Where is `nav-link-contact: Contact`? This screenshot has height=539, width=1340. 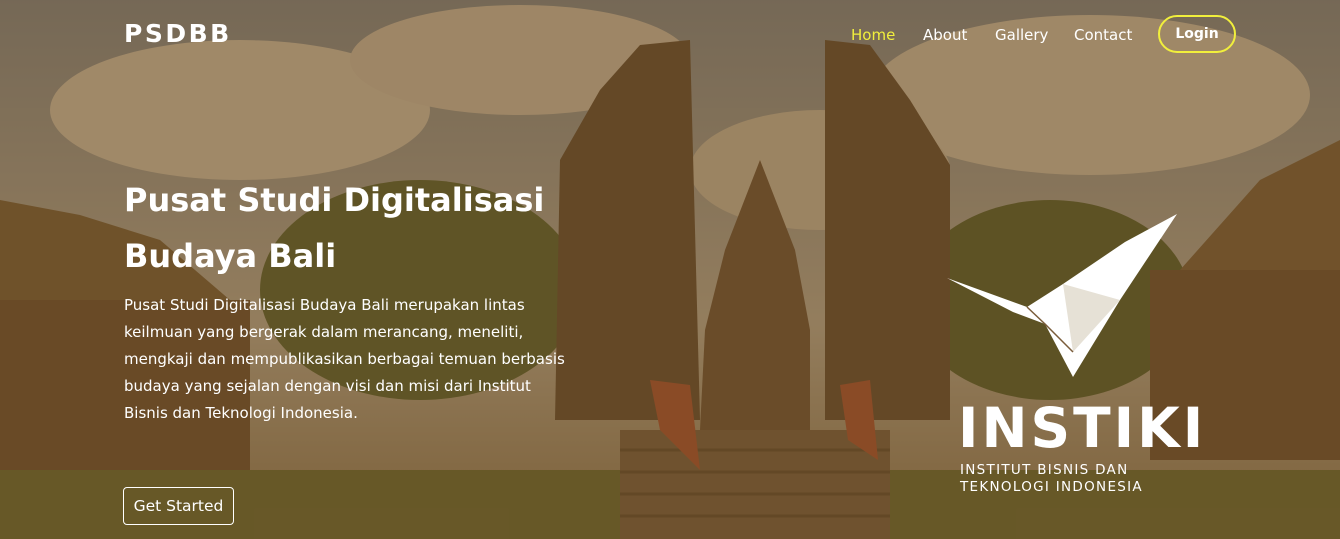
nav-link-contact: Contact is located at coordinates (1103, 35).